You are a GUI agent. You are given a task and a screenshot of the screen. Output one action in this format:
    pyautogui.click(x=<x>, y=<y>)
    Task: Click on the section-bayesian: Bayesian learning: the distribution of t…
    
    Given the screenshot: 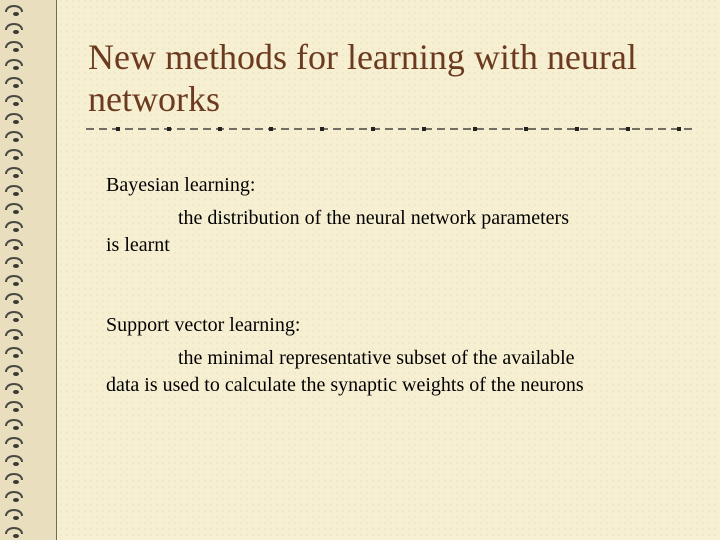 What is the action you would take?
    pyautogui.click(x=346, y=215)
    